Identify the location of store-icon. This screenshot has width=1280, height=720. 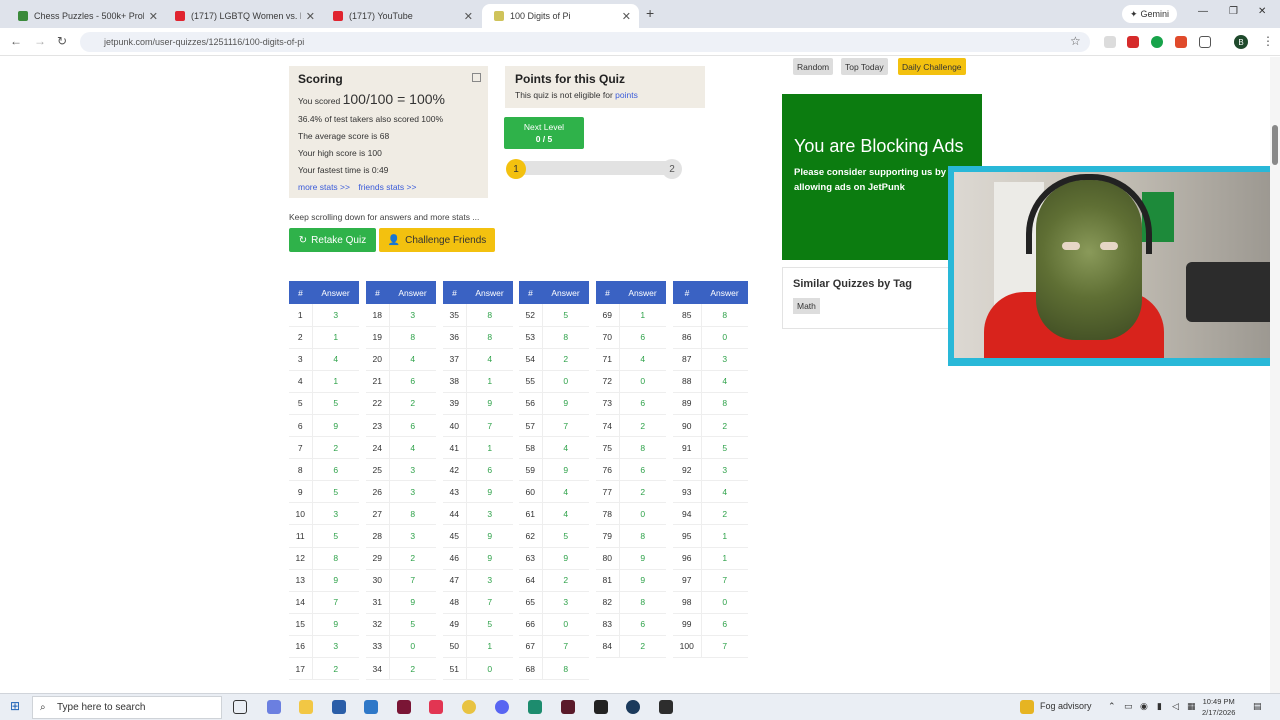
(339, 707).